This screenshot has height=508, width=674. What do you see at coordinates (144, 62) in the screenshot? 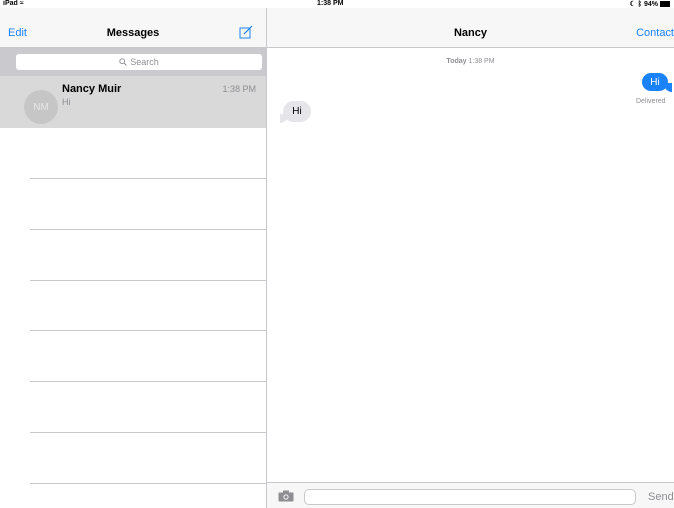
I see `search-placeholder: Search` at bounding box center [144, 62].